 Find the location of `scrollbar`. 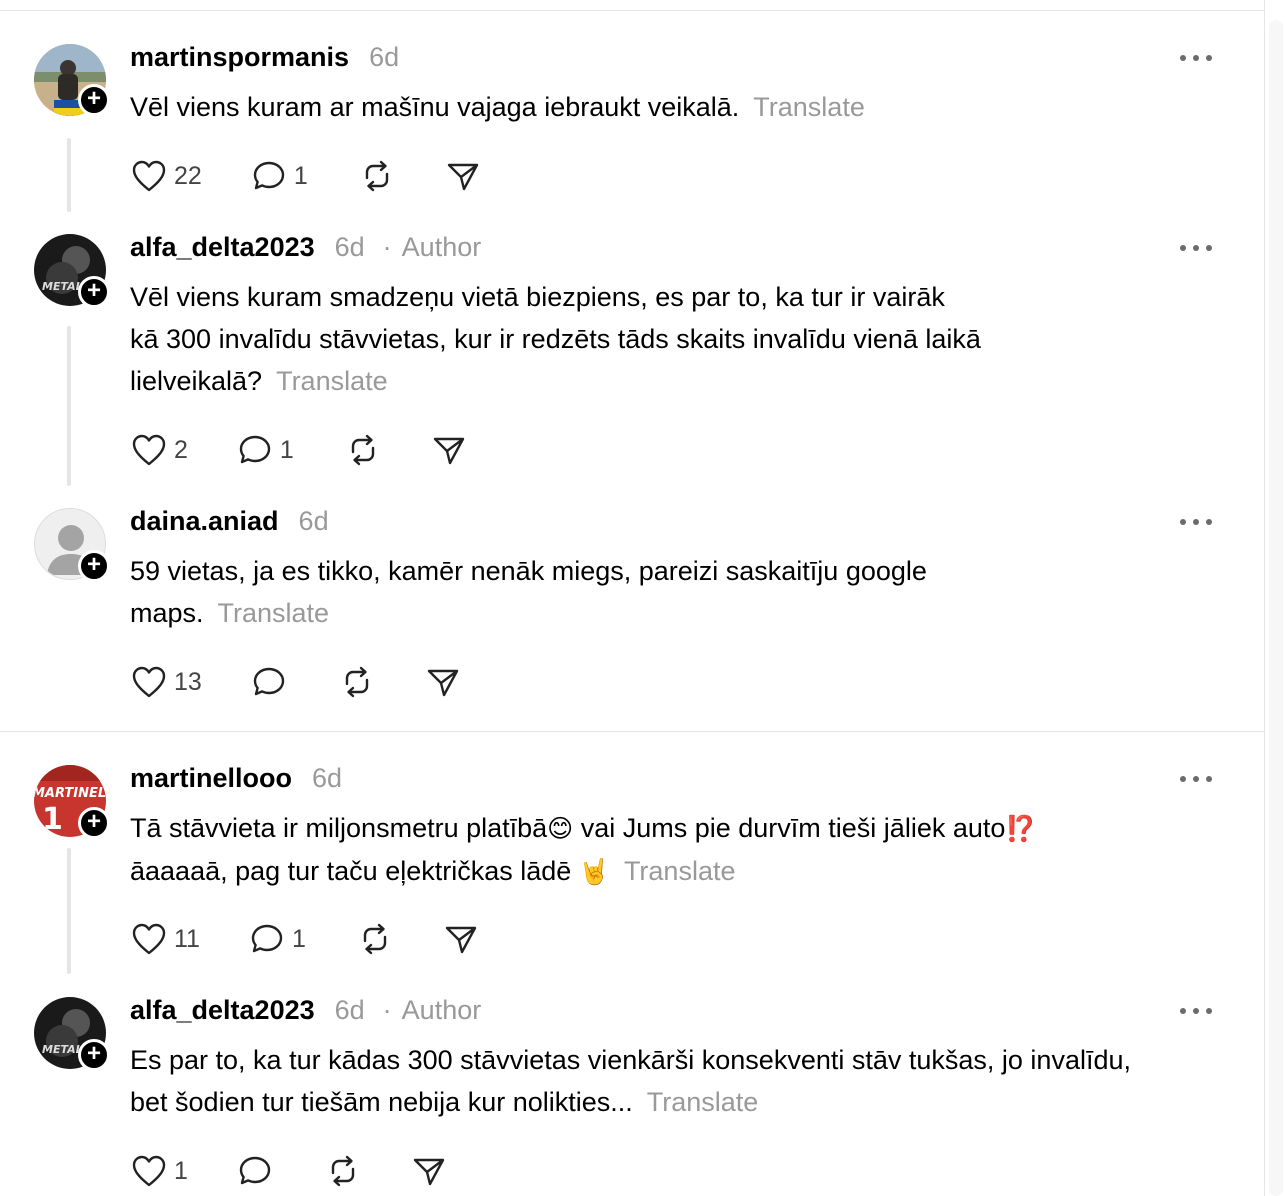

scrollbar is located at coordinates (1275, 598).